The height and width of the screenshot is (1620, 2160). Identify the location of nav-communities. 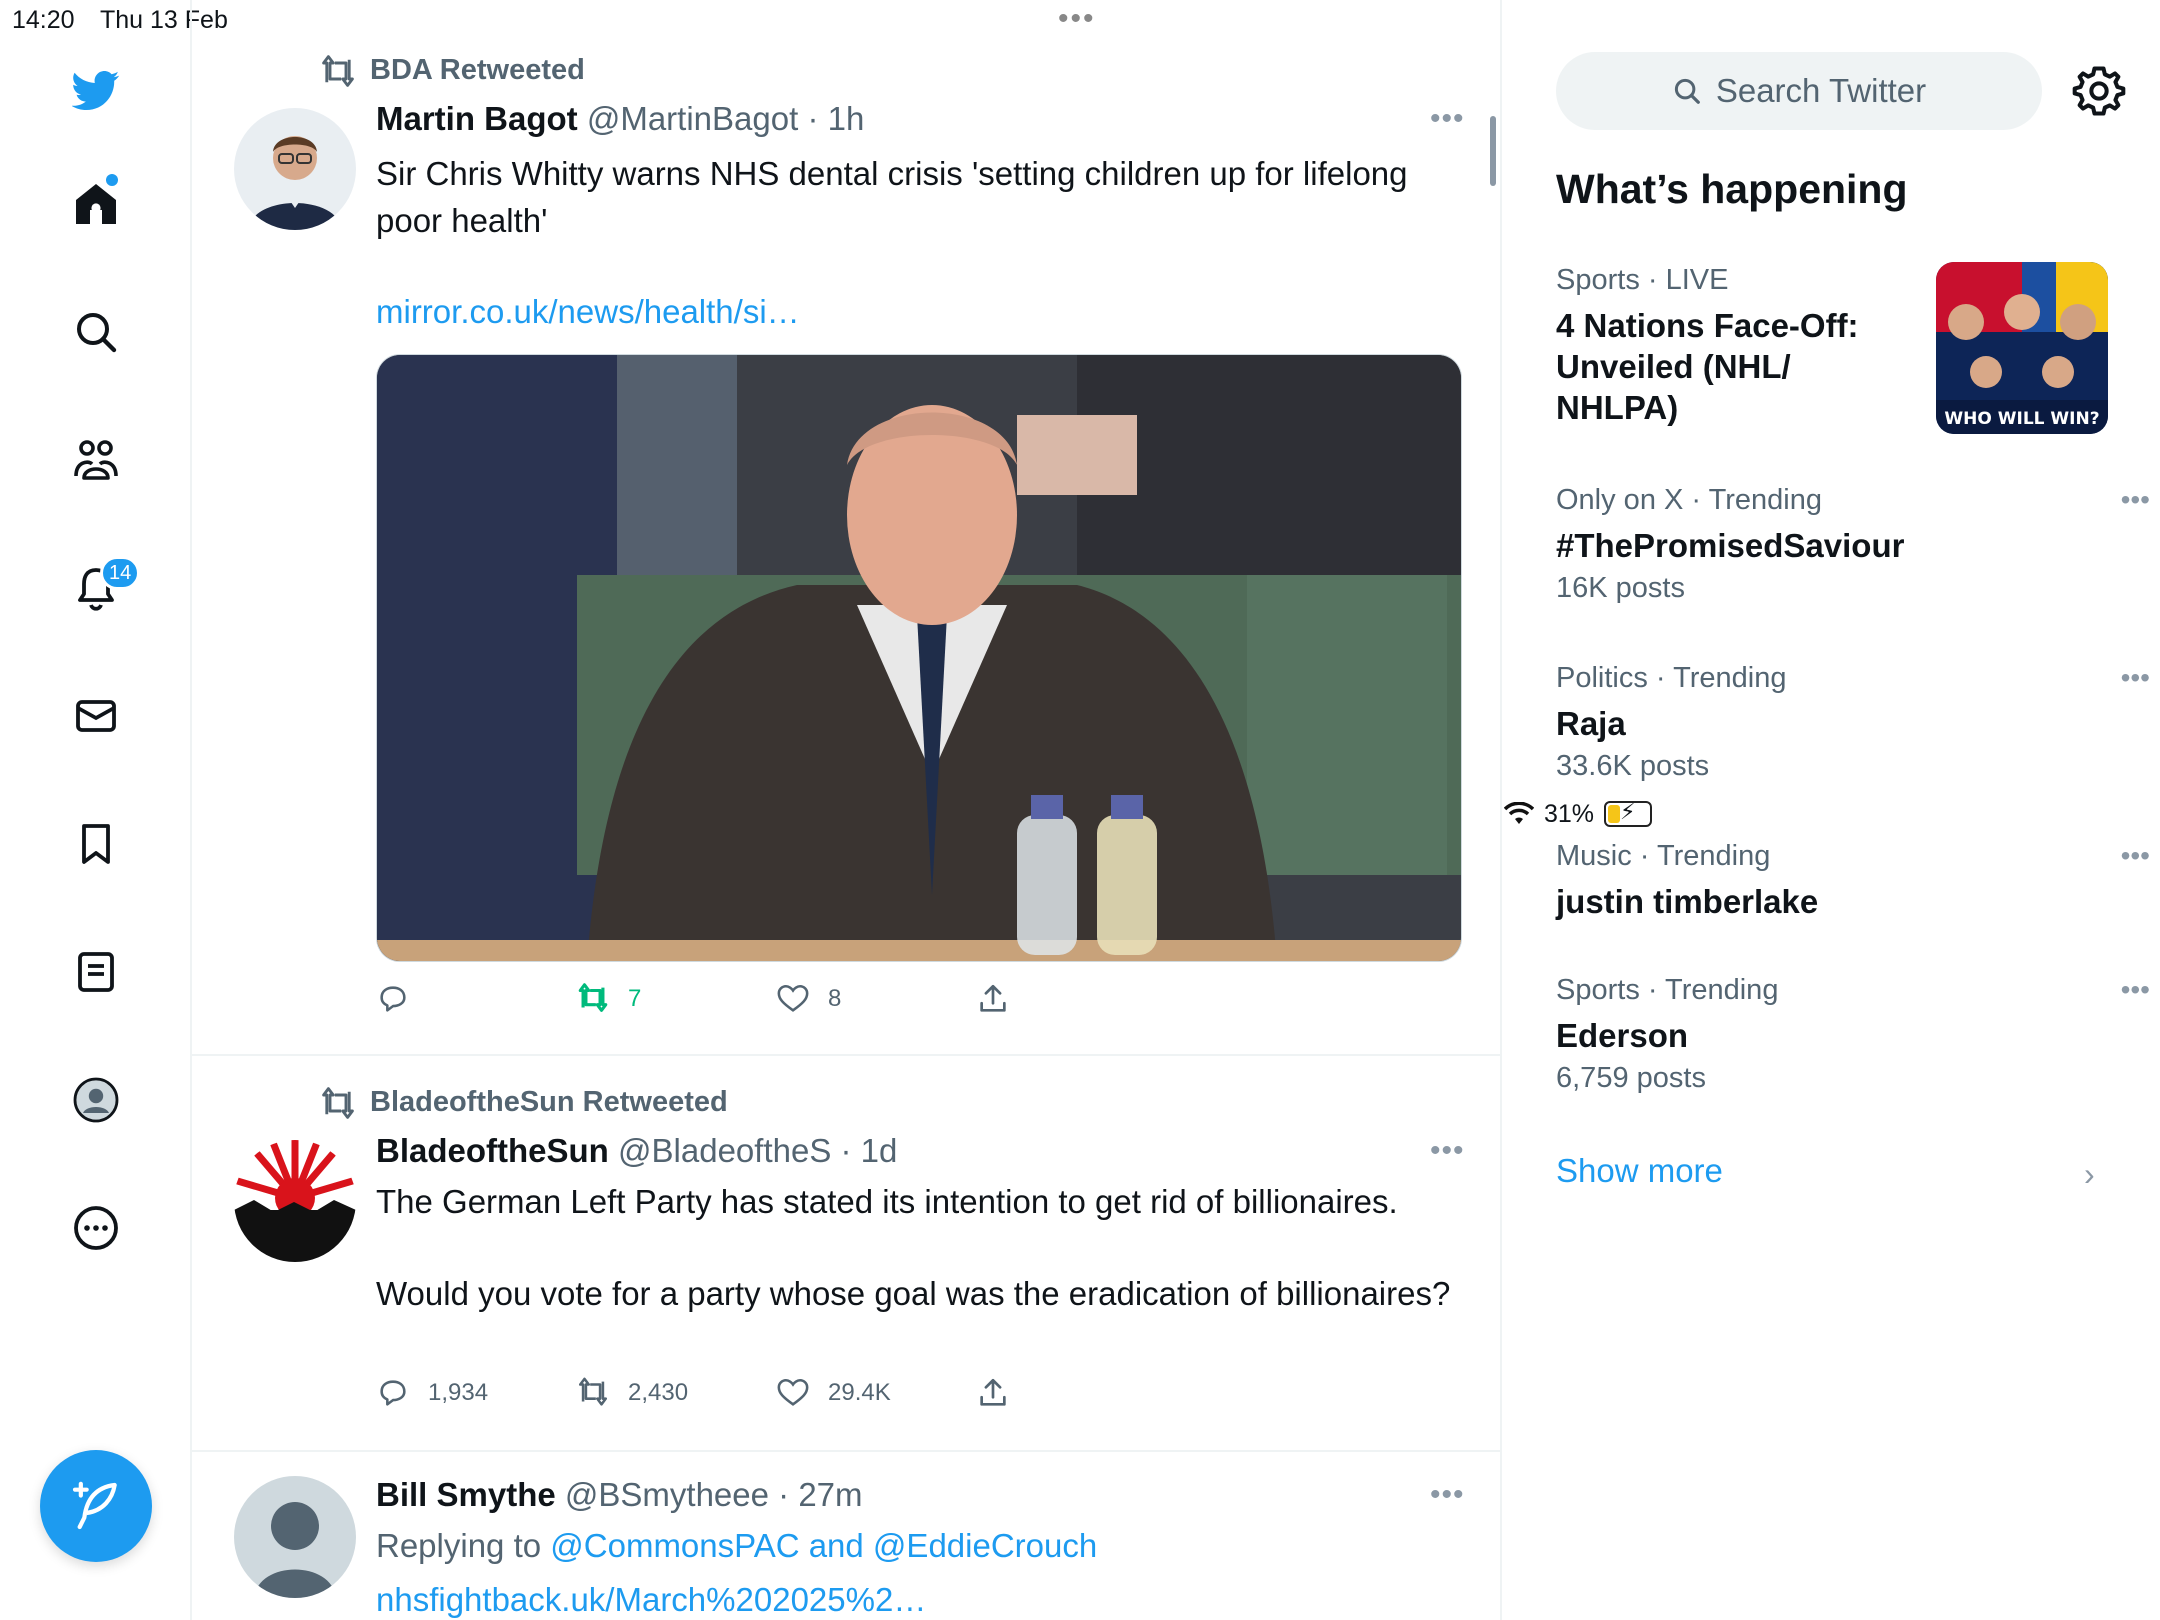
(96, 460).